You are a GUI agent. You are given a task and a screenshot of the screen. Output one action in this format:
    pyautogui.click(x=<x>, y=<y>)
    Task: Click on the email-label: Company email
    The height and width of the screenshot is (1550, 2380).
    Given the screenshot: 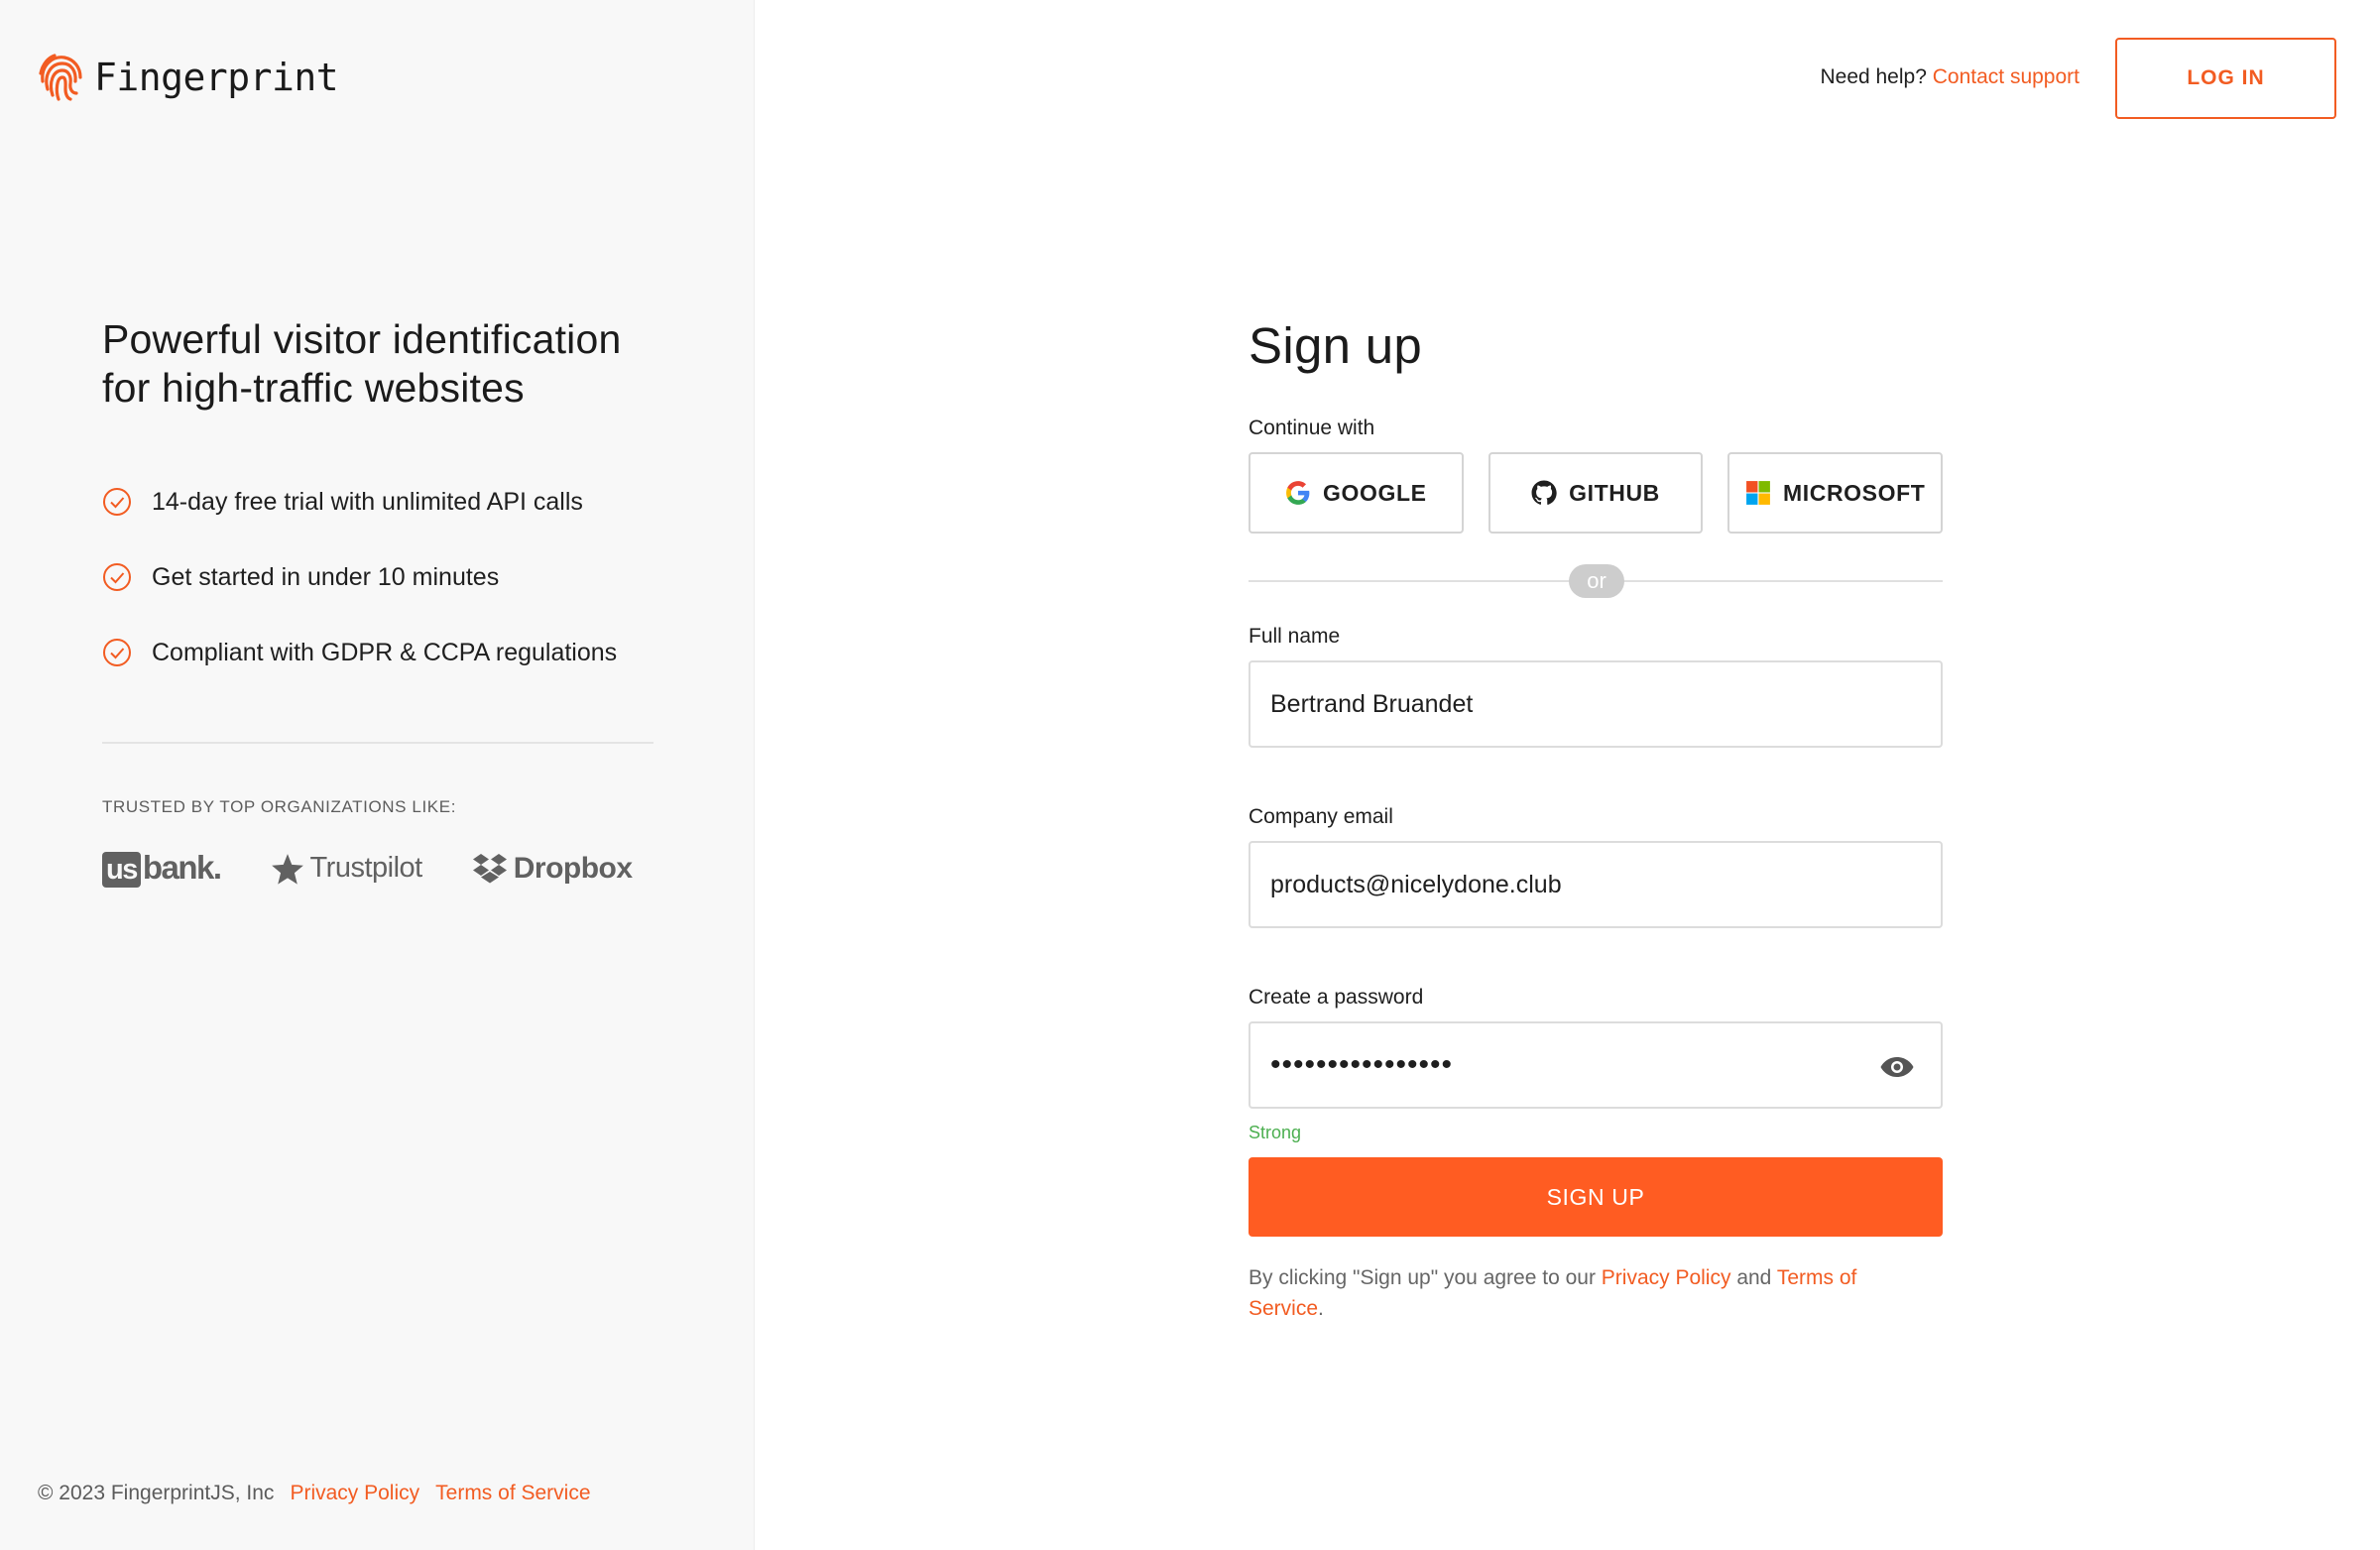 What is the action you would take?
    pyautogui.click(x=1321, y=816)
    